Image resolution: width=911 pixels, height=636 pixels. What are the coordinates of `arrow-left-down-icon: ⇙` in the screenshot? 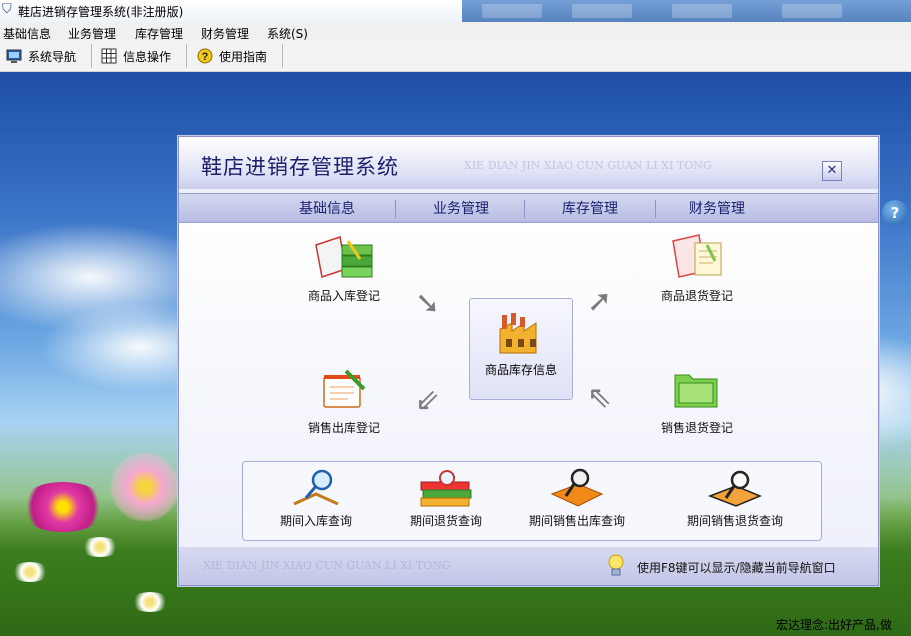 It's located at (428, 400).